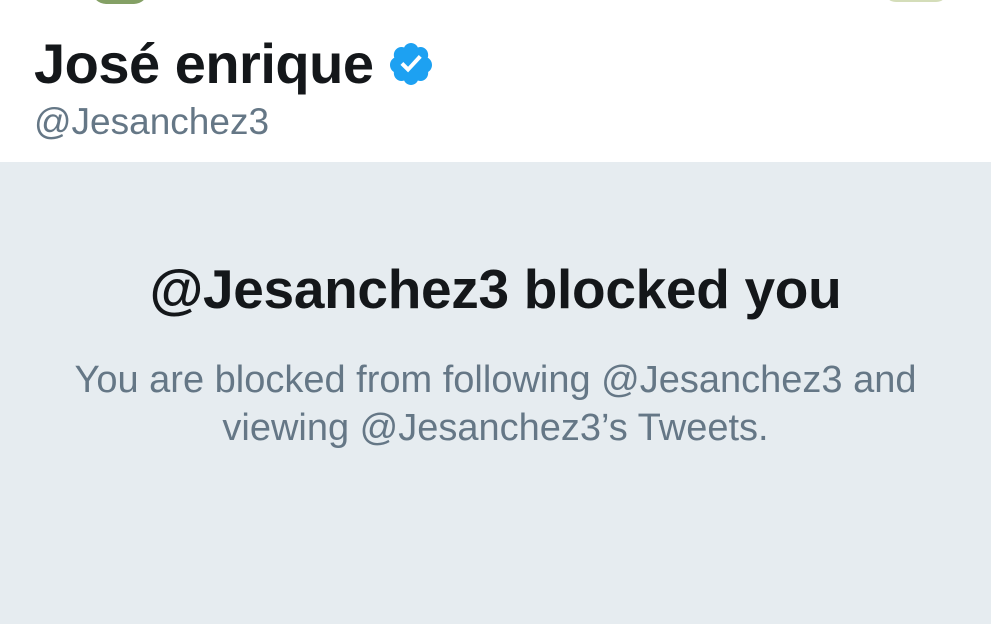  What do you see at coordinates (916, 1) in the screenshot?
I see `header-image-edge` at bounding box center [916, 1].